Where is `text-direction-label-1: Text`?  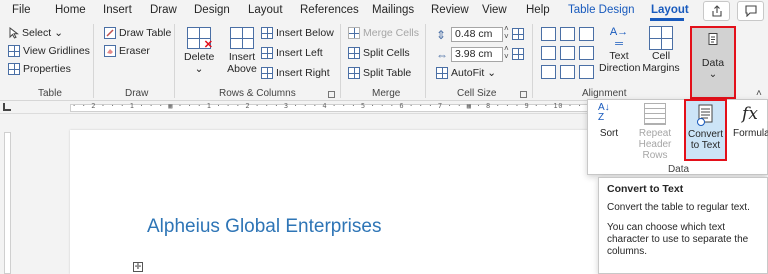 text-direction-label-1: Text is located at coordinates (619, 56).